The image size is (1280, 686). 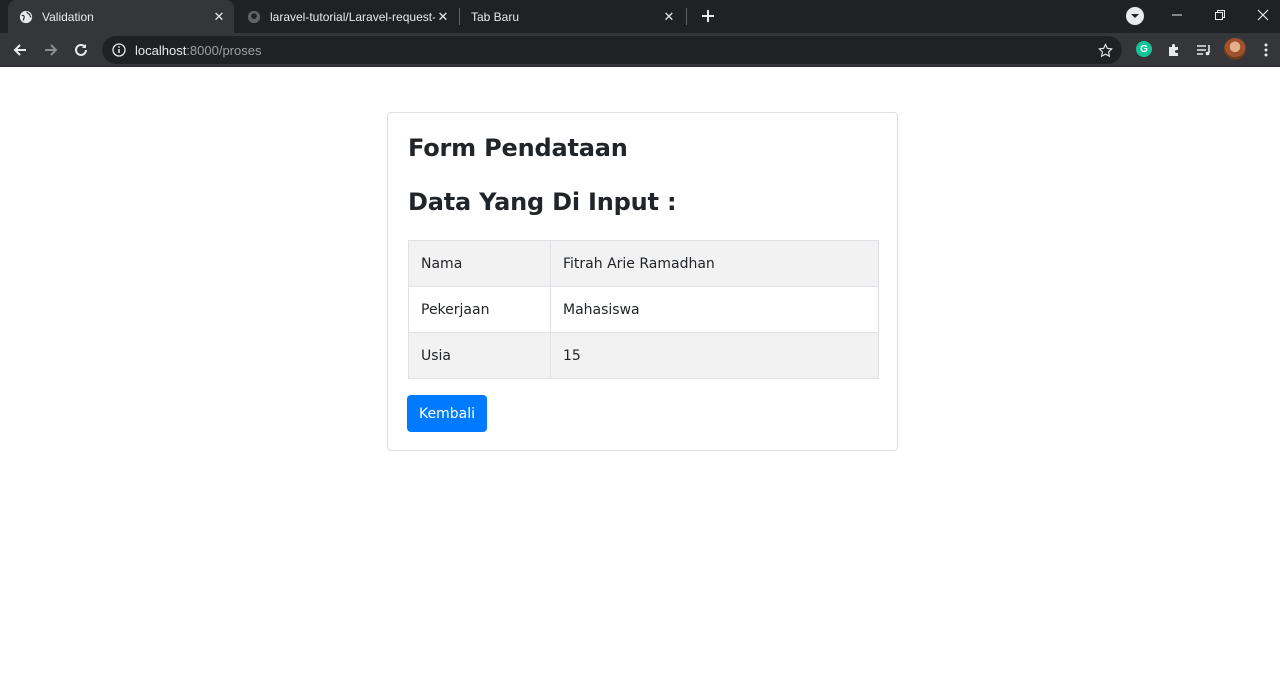 What do you see at coordinates (1135, 16) in the screenshot?
I see `tab-search-icon` at bounding box center [1135, 16].